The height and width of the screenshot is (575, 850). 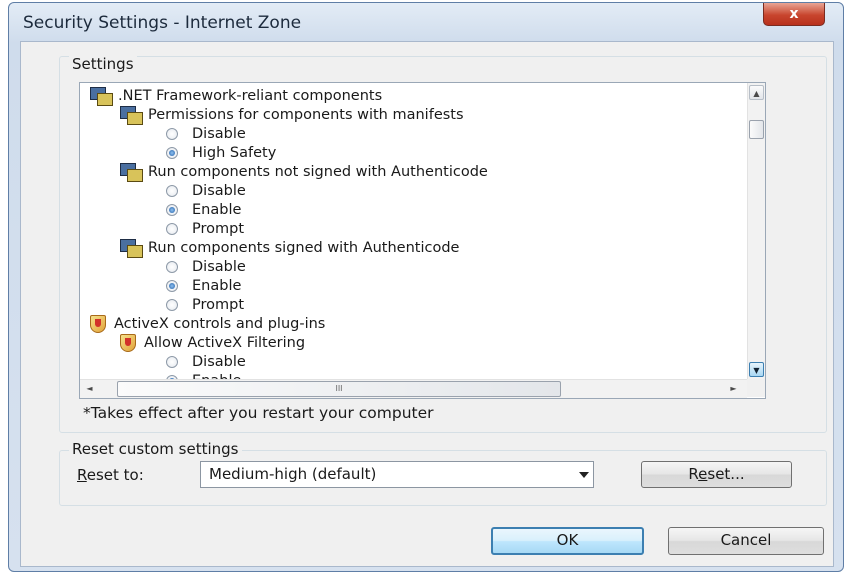 What do you see at coordinates (397, 474) in the screenshot?
I see `reset-level-dropdown: Medium-high (default)` at bounding box center [397, 474].